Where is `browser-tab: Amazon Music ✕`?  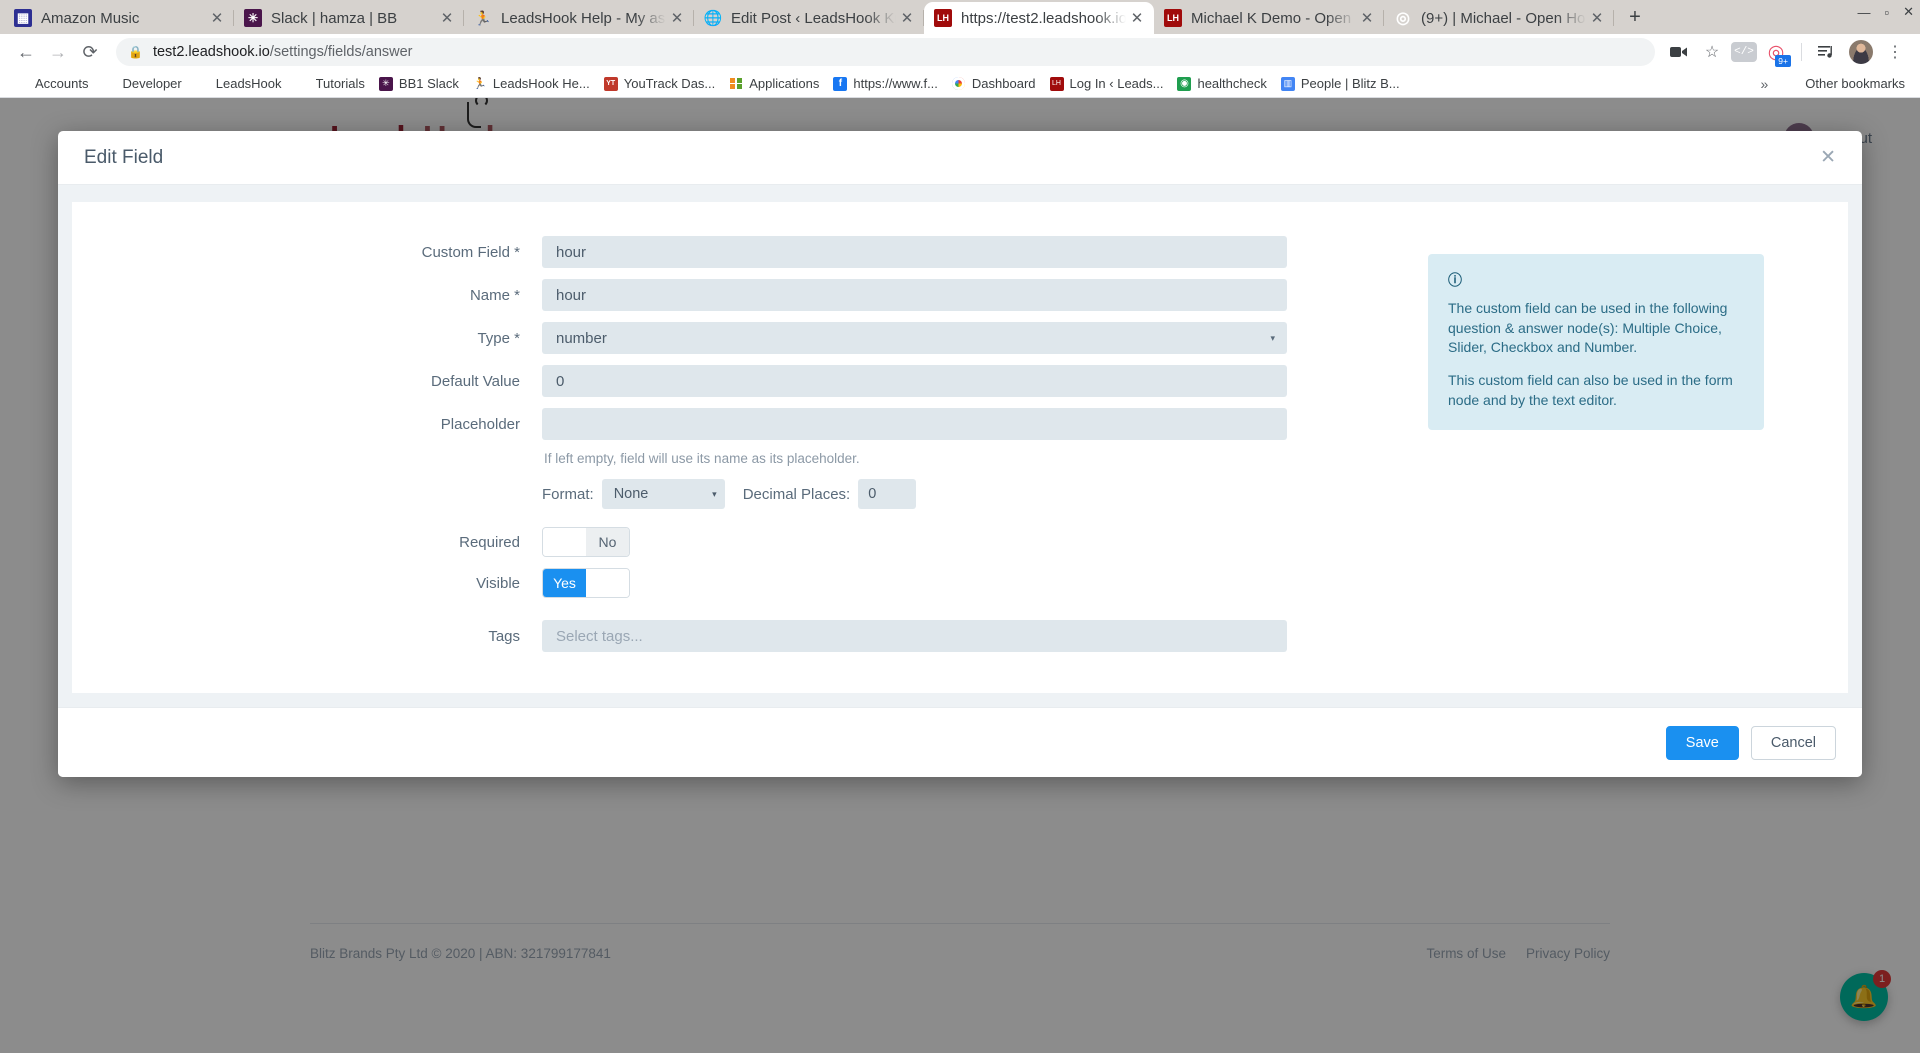
browser-tab: Amazon Music ✕ is located at coordinates (119, 18).